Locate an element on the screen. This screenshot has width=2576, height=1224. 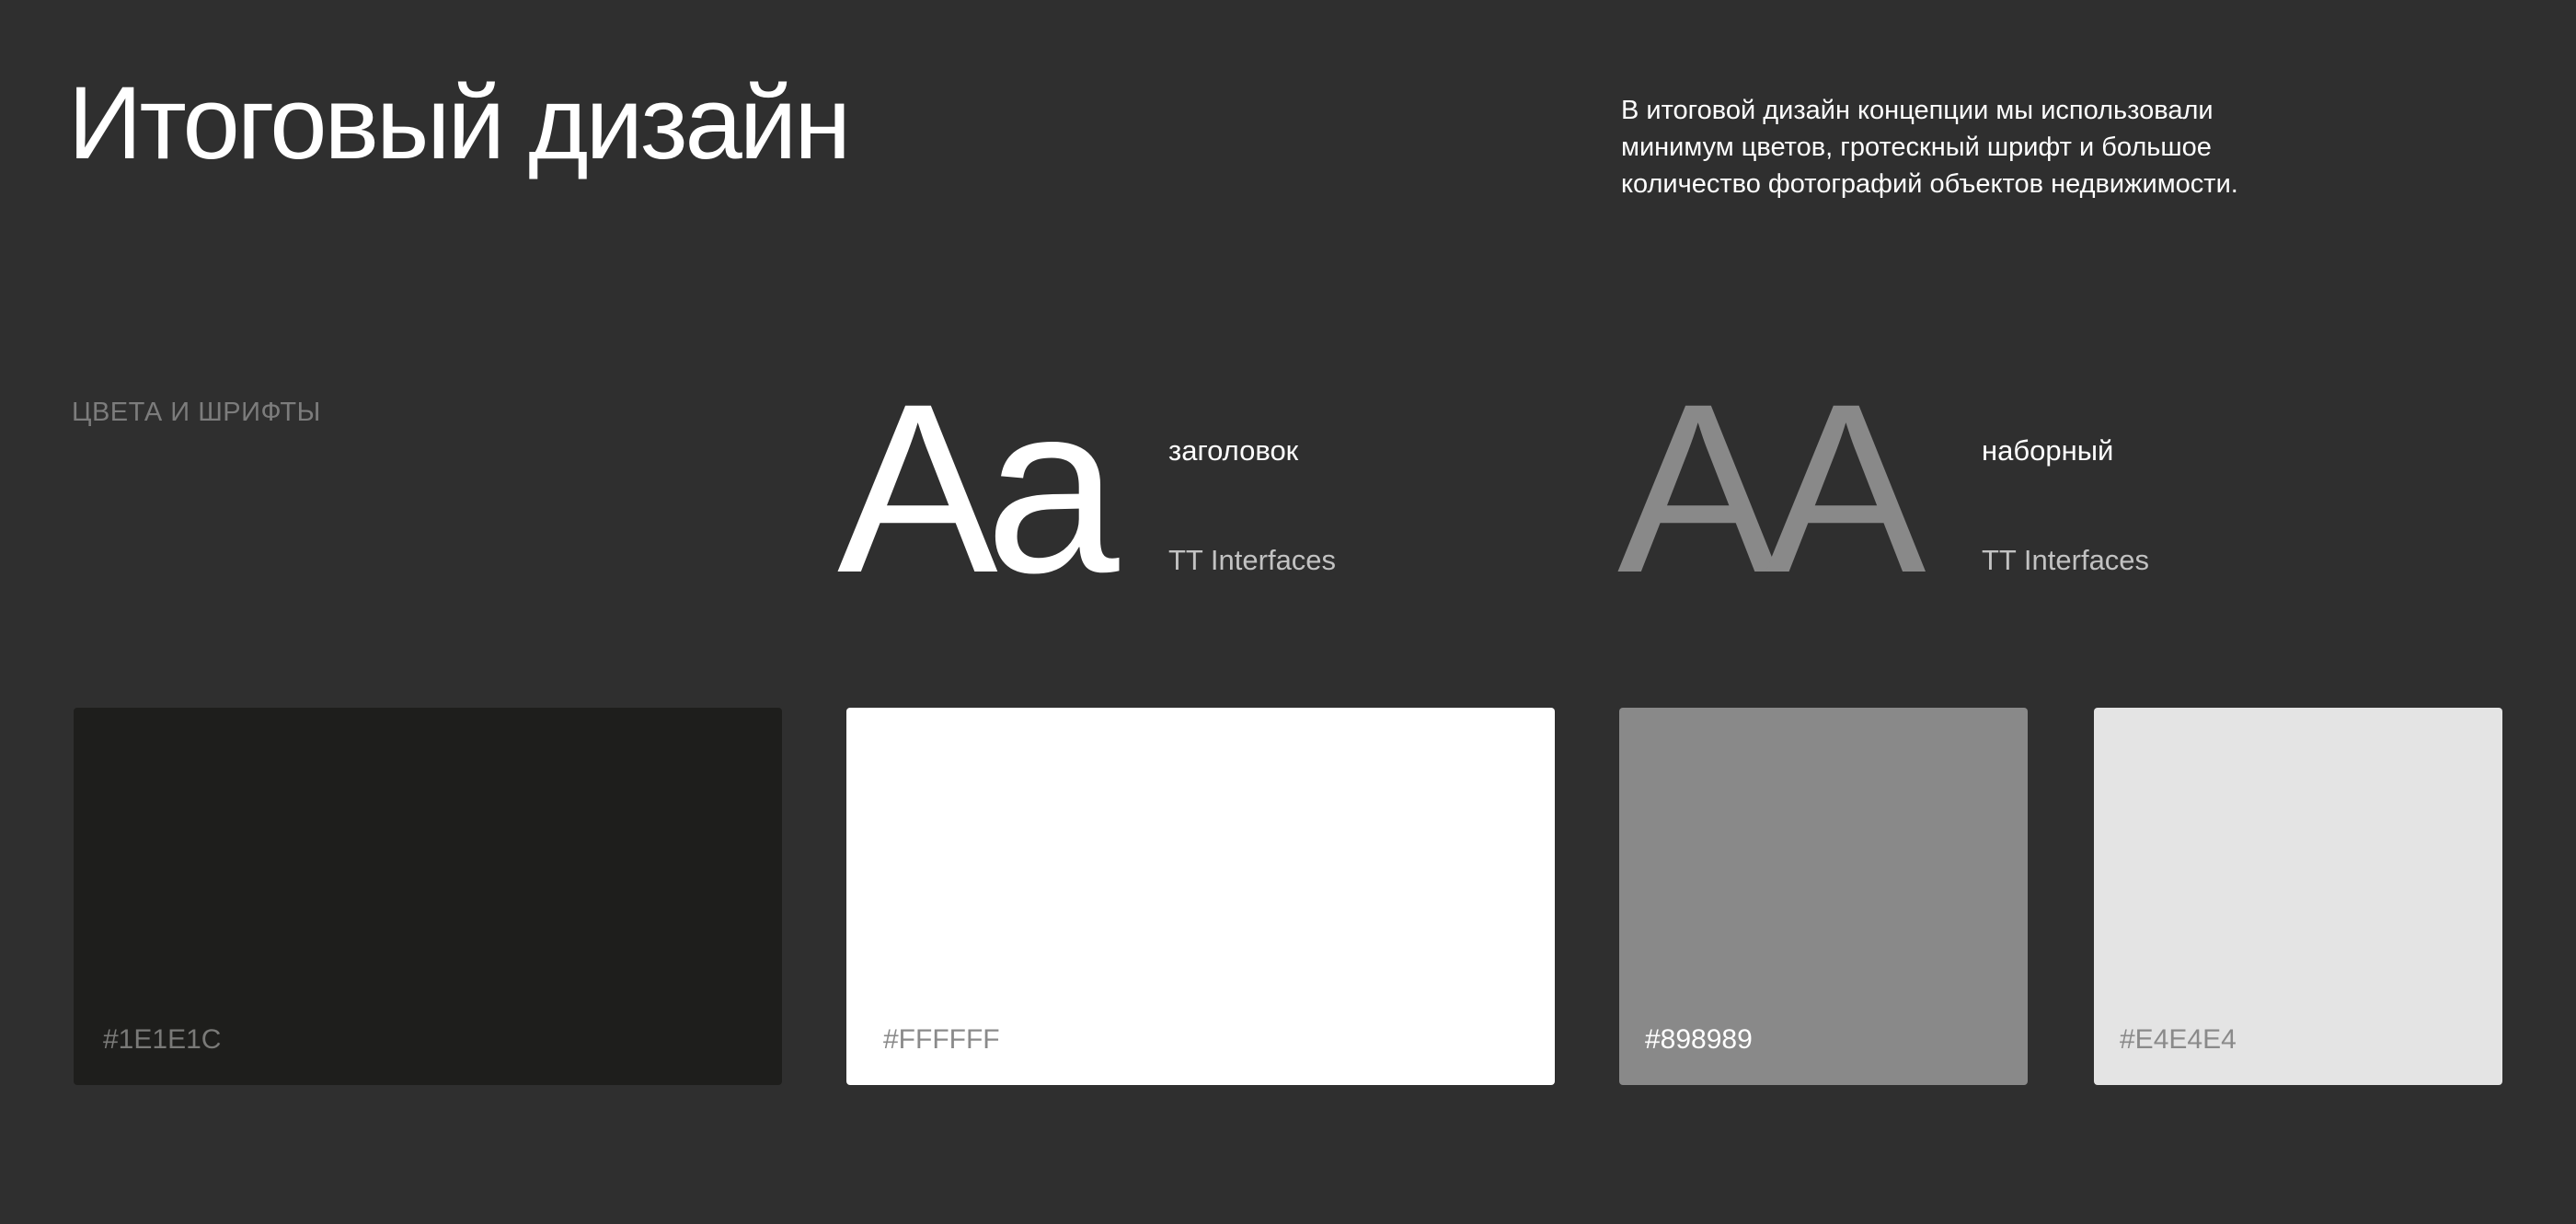
page-title: Итоговый дизайн is located at coordinates (459, 122).